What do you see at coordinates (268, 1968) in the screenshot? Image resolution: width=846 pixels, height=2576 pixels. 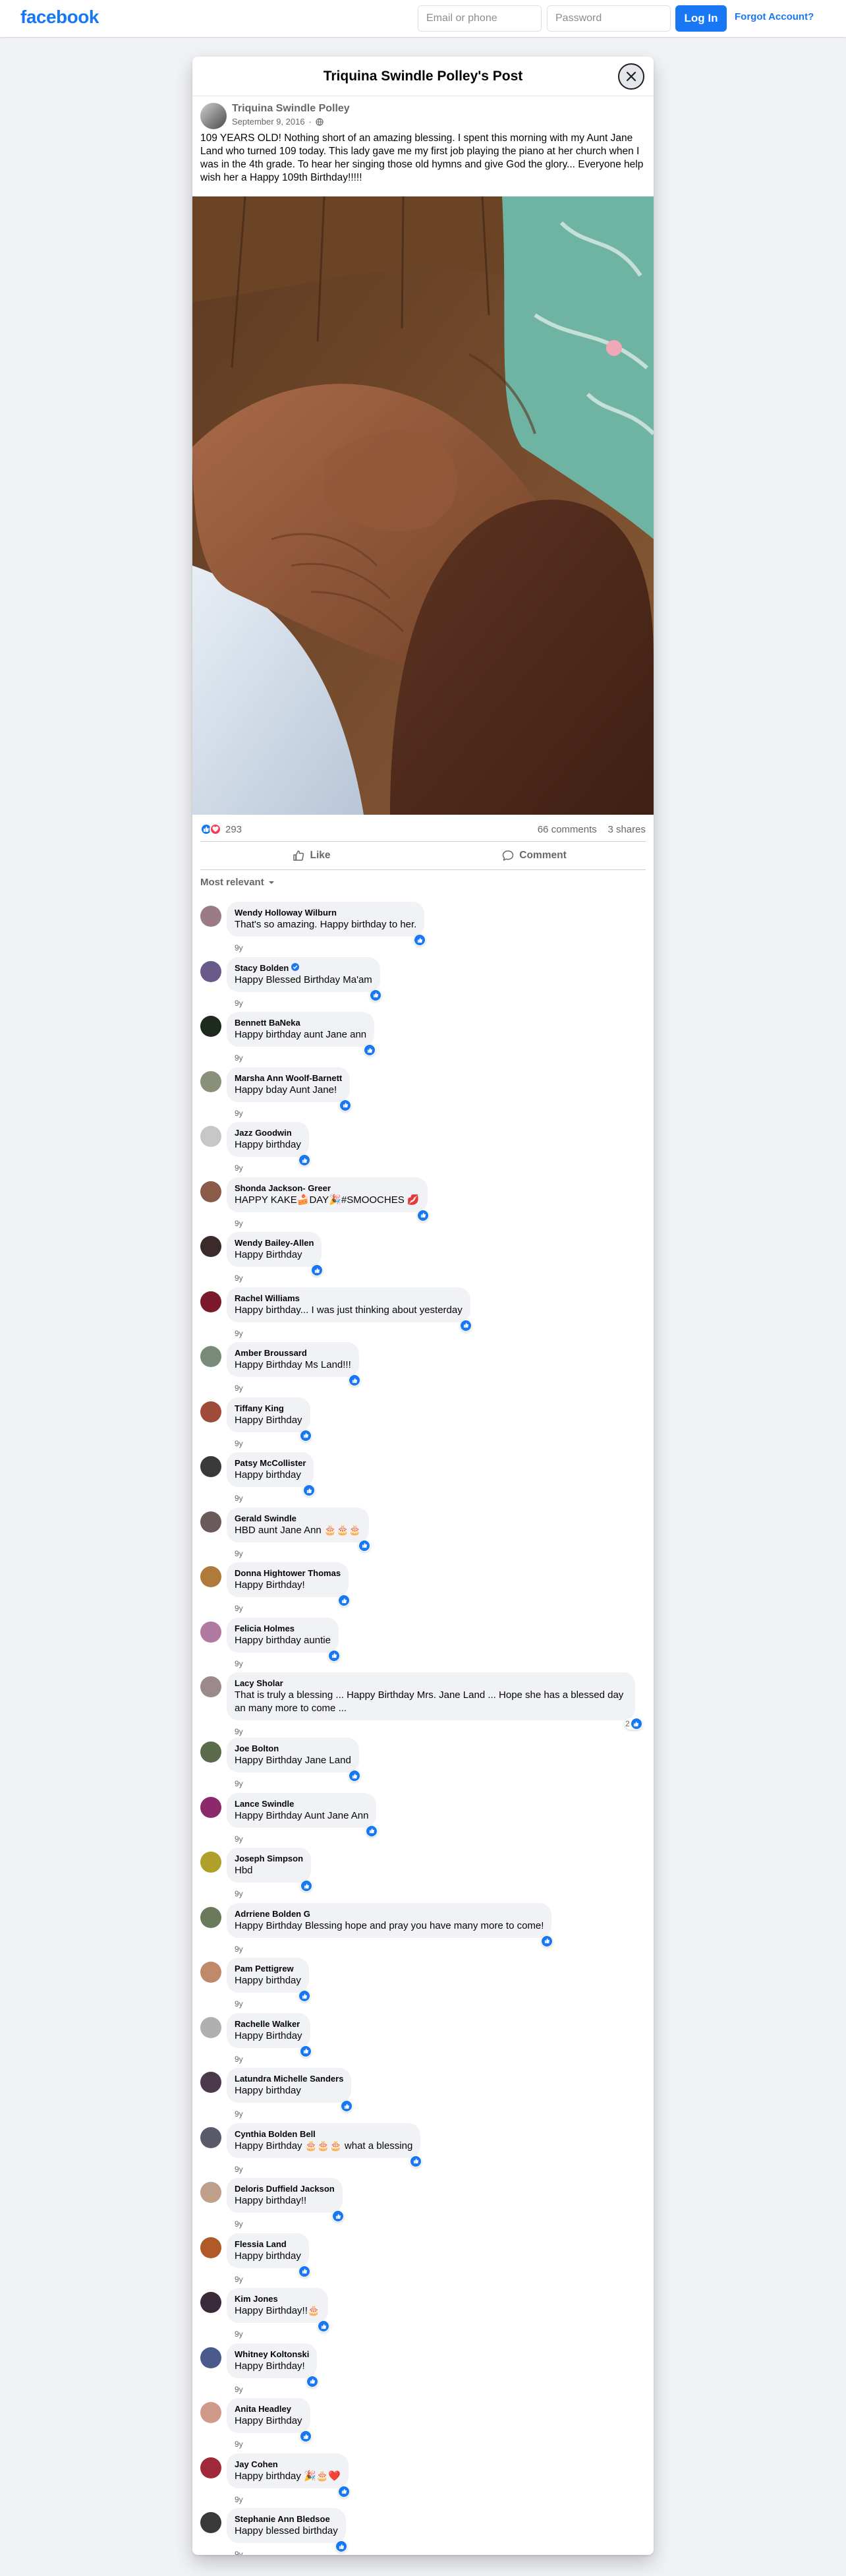 I see `commenter-name: Pam Pettigrew` at bounding box center [268, 1968].